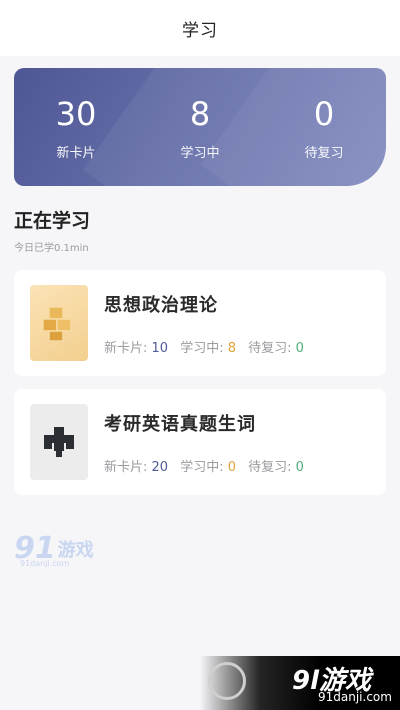 This screenshot has height=710, width=400. I want to click on deck-title: 考研英语真题生词, so click(180, 424).